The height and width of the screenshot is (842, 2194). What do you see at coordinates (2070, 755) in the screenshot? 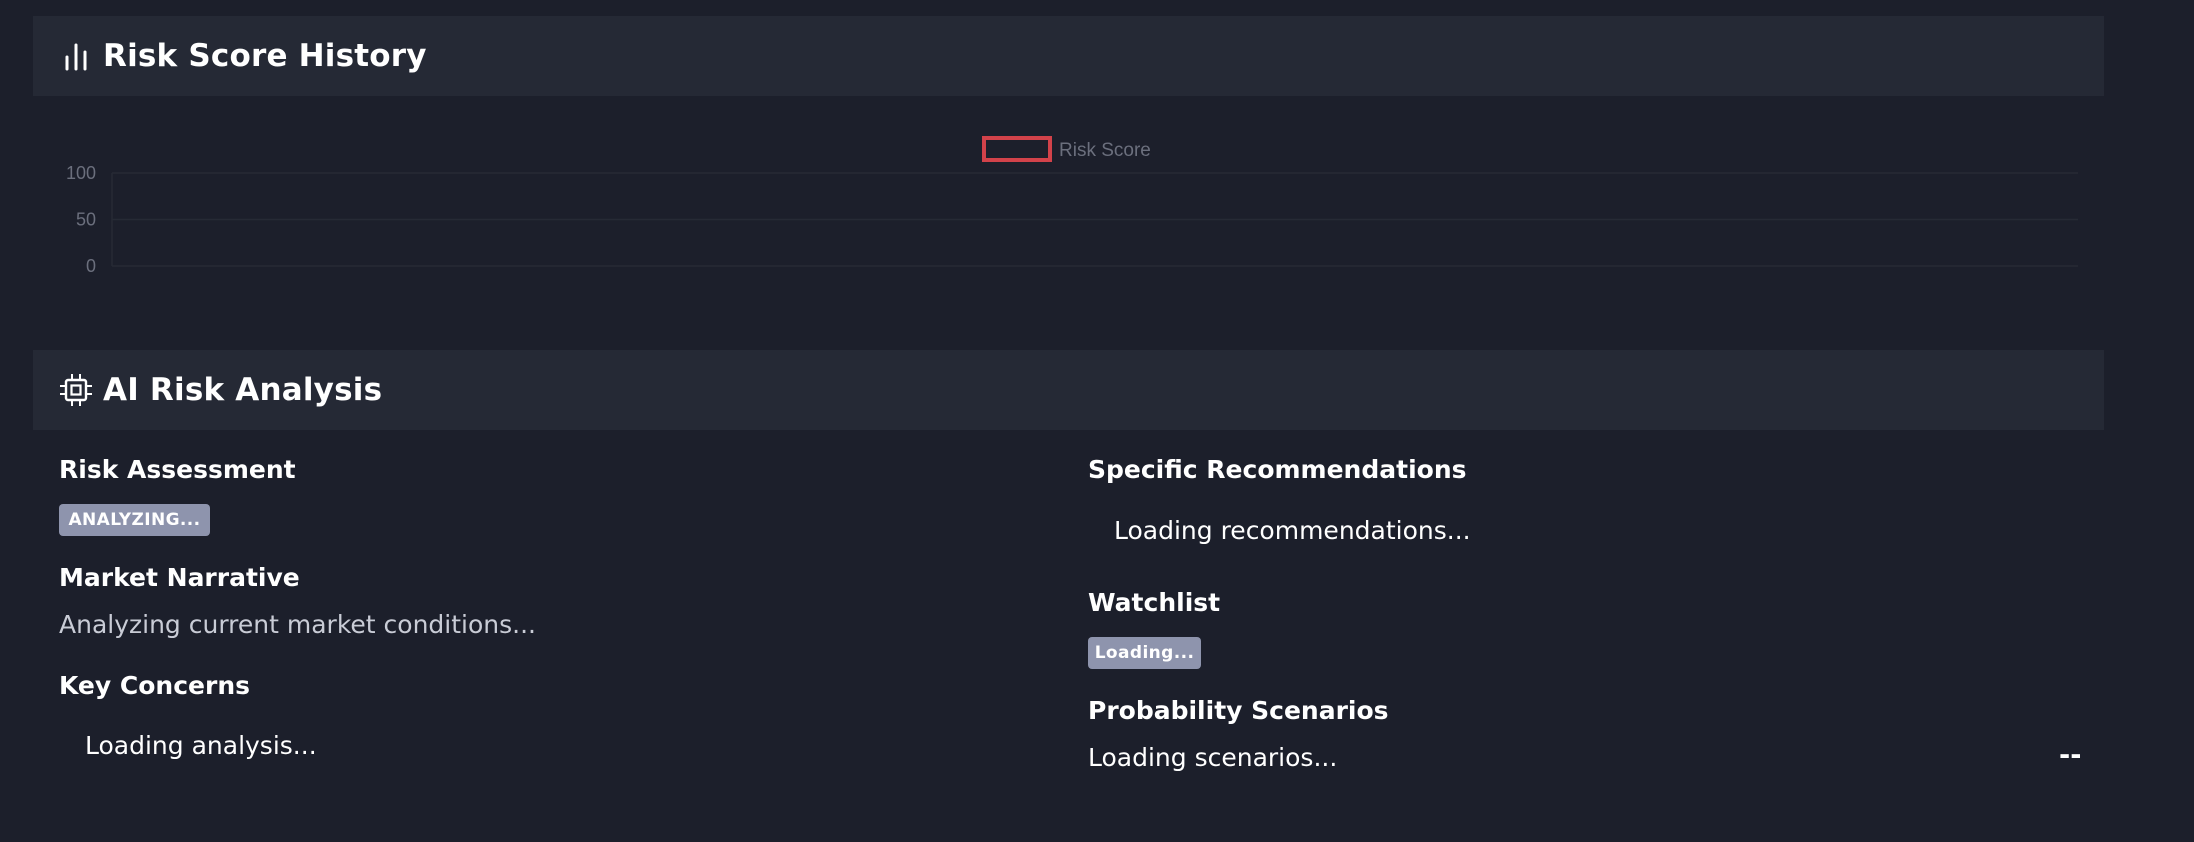
I see `probability-scenarios-value: --` at bounding box center [2070, 755].